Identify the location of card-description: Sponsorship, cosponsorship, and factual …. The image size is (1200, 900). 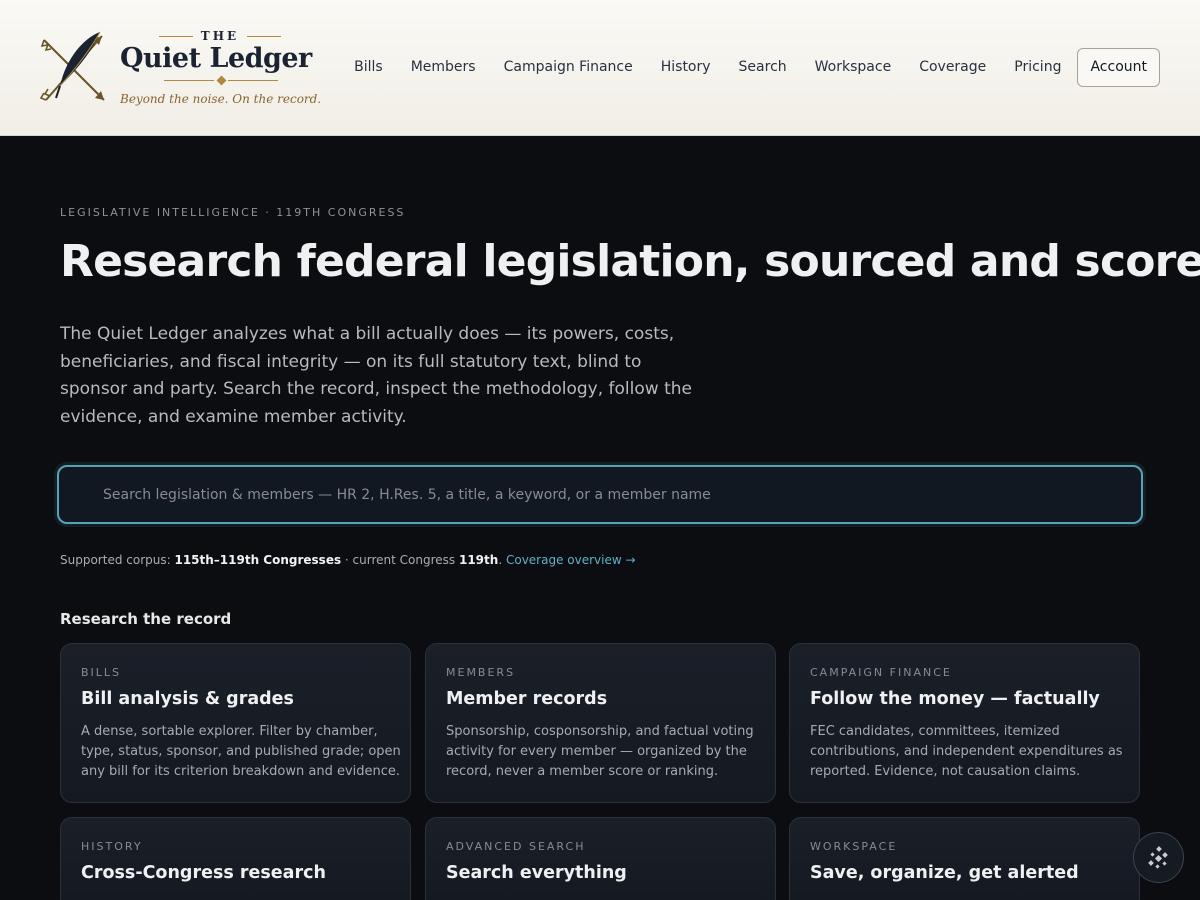
(600, 751).